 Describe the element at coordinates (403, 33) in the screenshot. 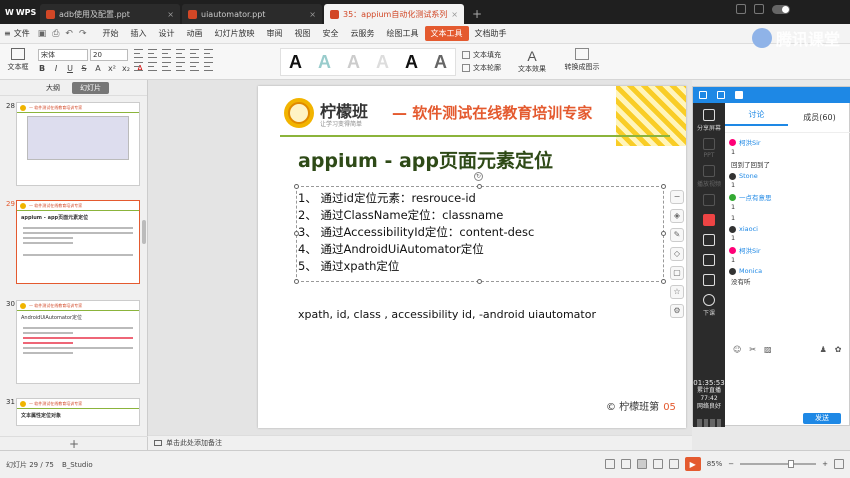

I see `menu-drawing-tools: 绘图工具` at that location.